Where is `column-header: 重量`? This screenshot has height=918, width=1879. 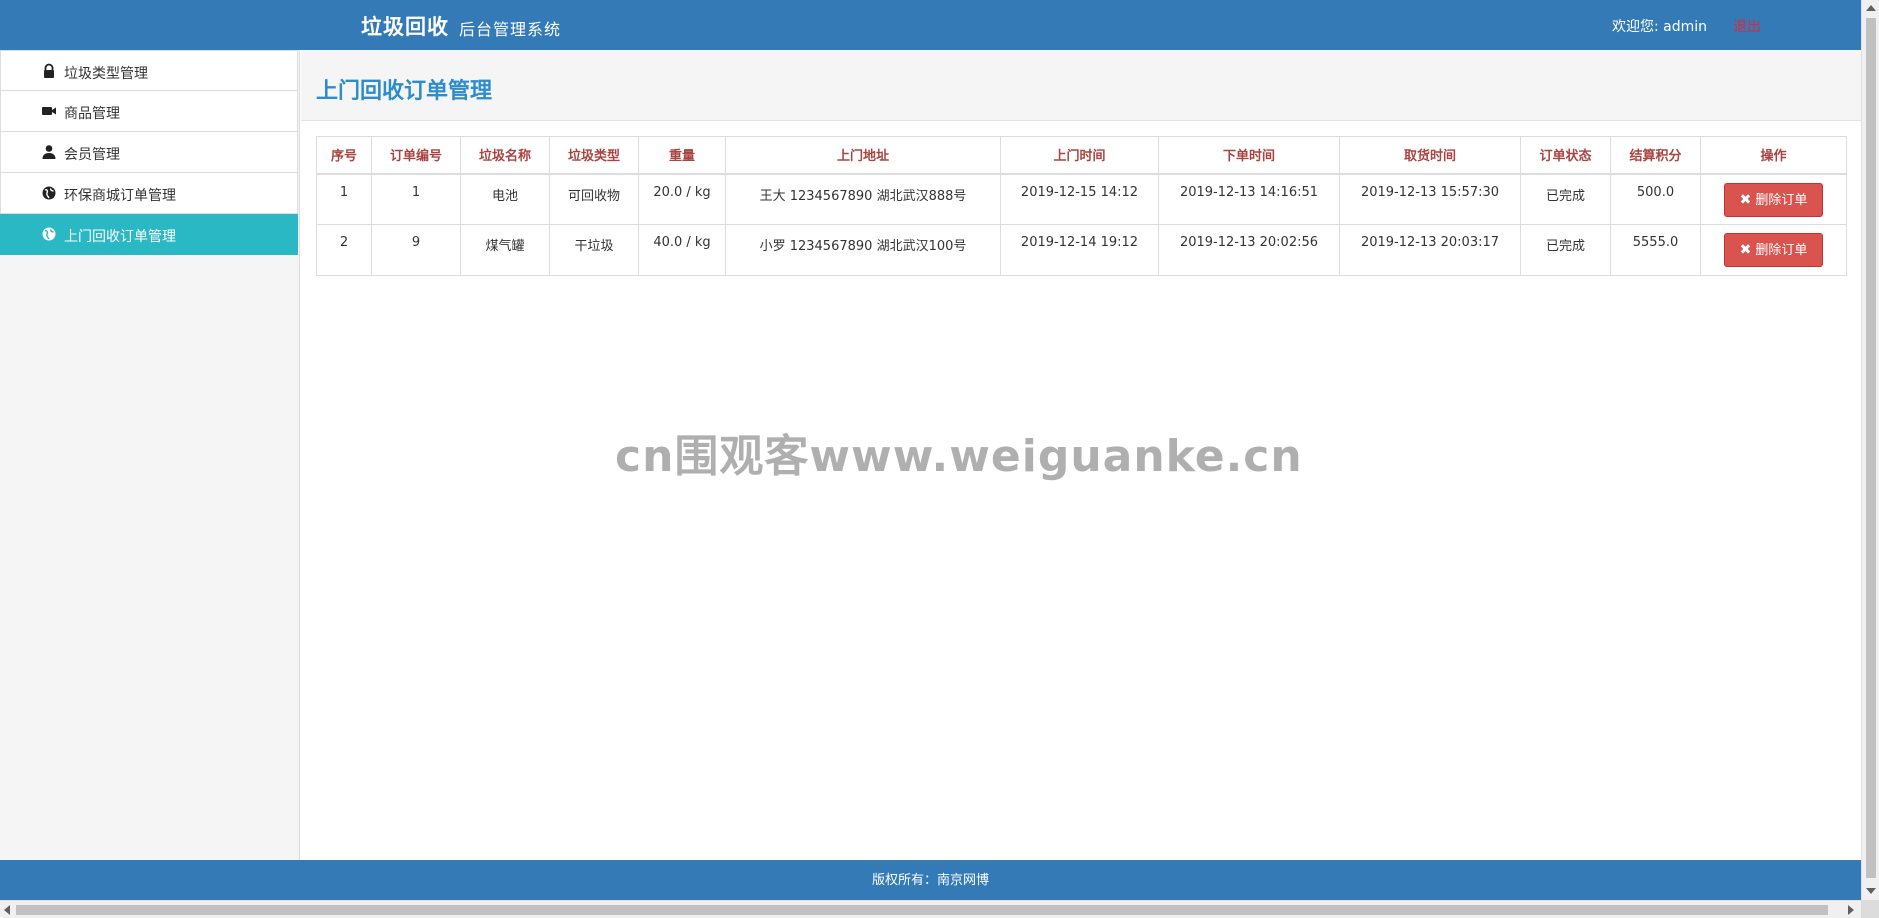 column-header: 重量 is located at coordinates (682, 155).